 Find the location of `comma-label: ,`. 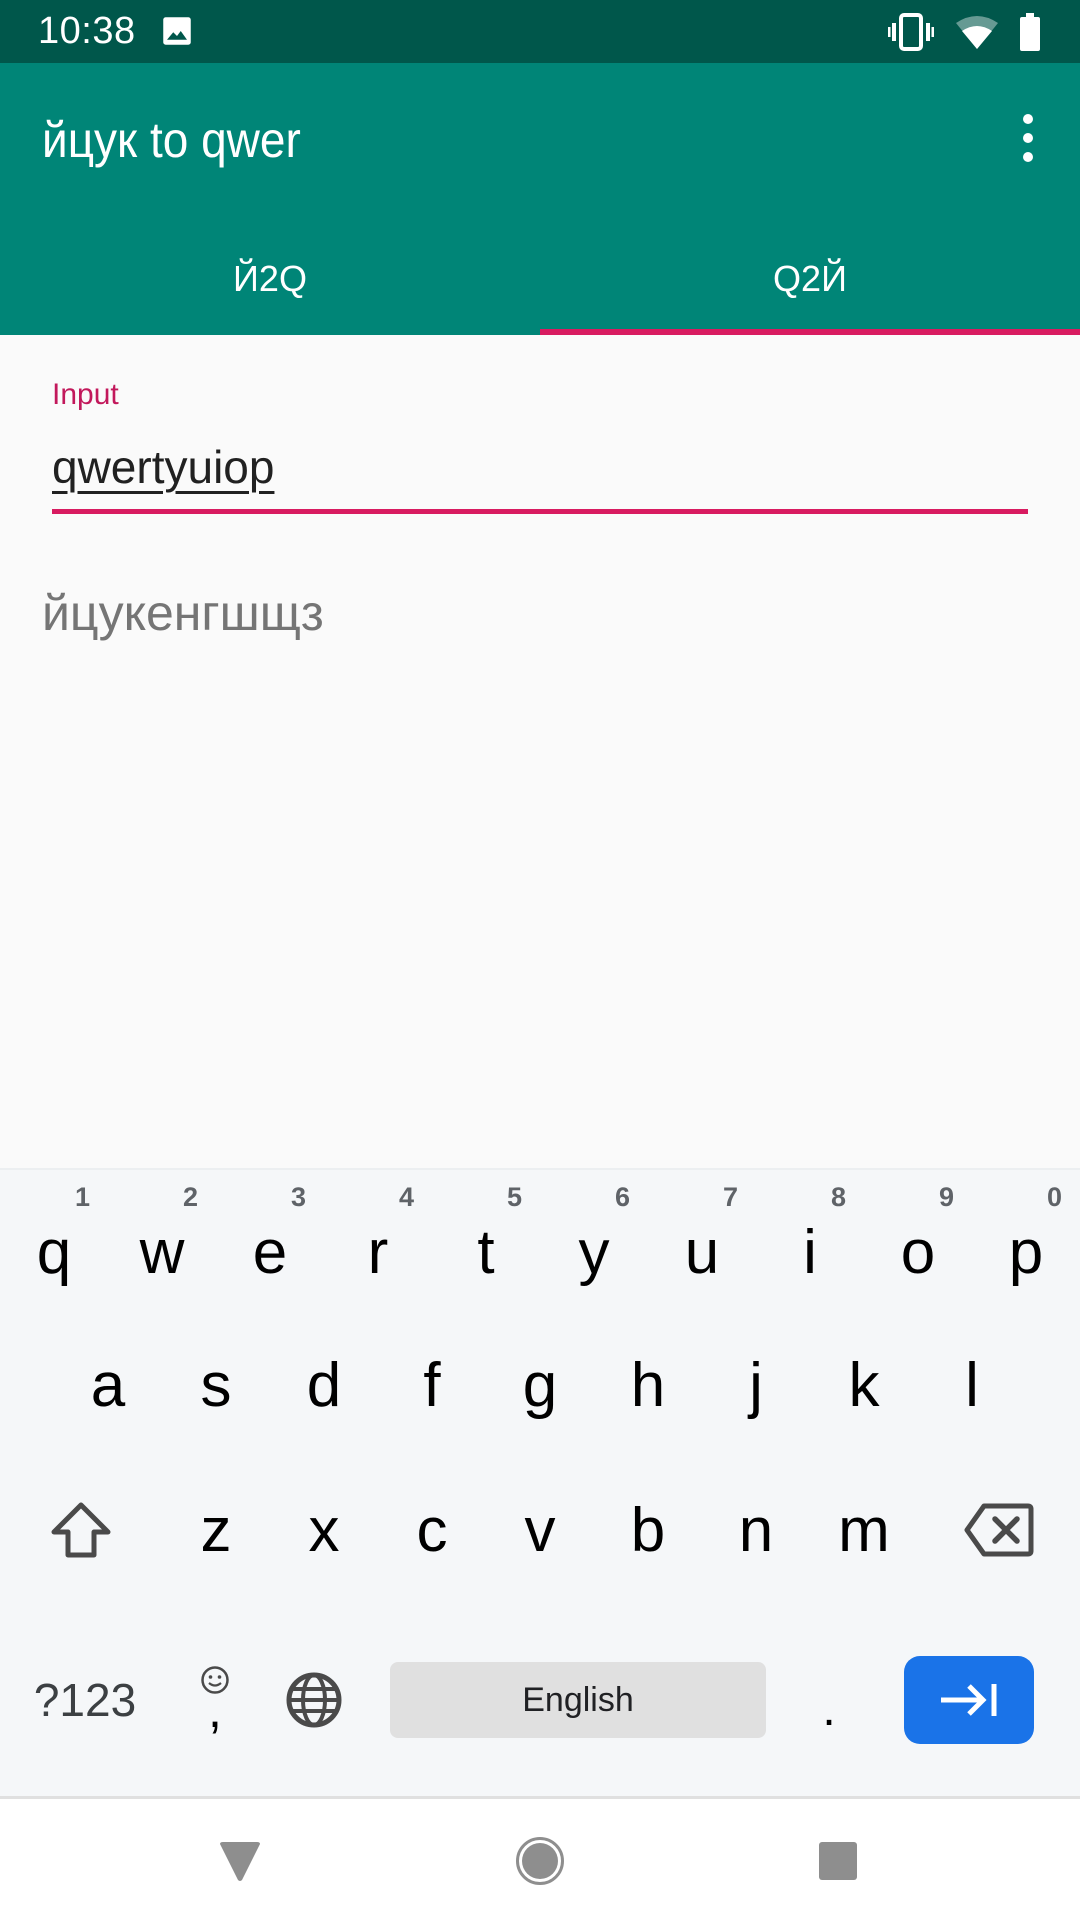

comma-label: , is located at coordinates (215, 1710).